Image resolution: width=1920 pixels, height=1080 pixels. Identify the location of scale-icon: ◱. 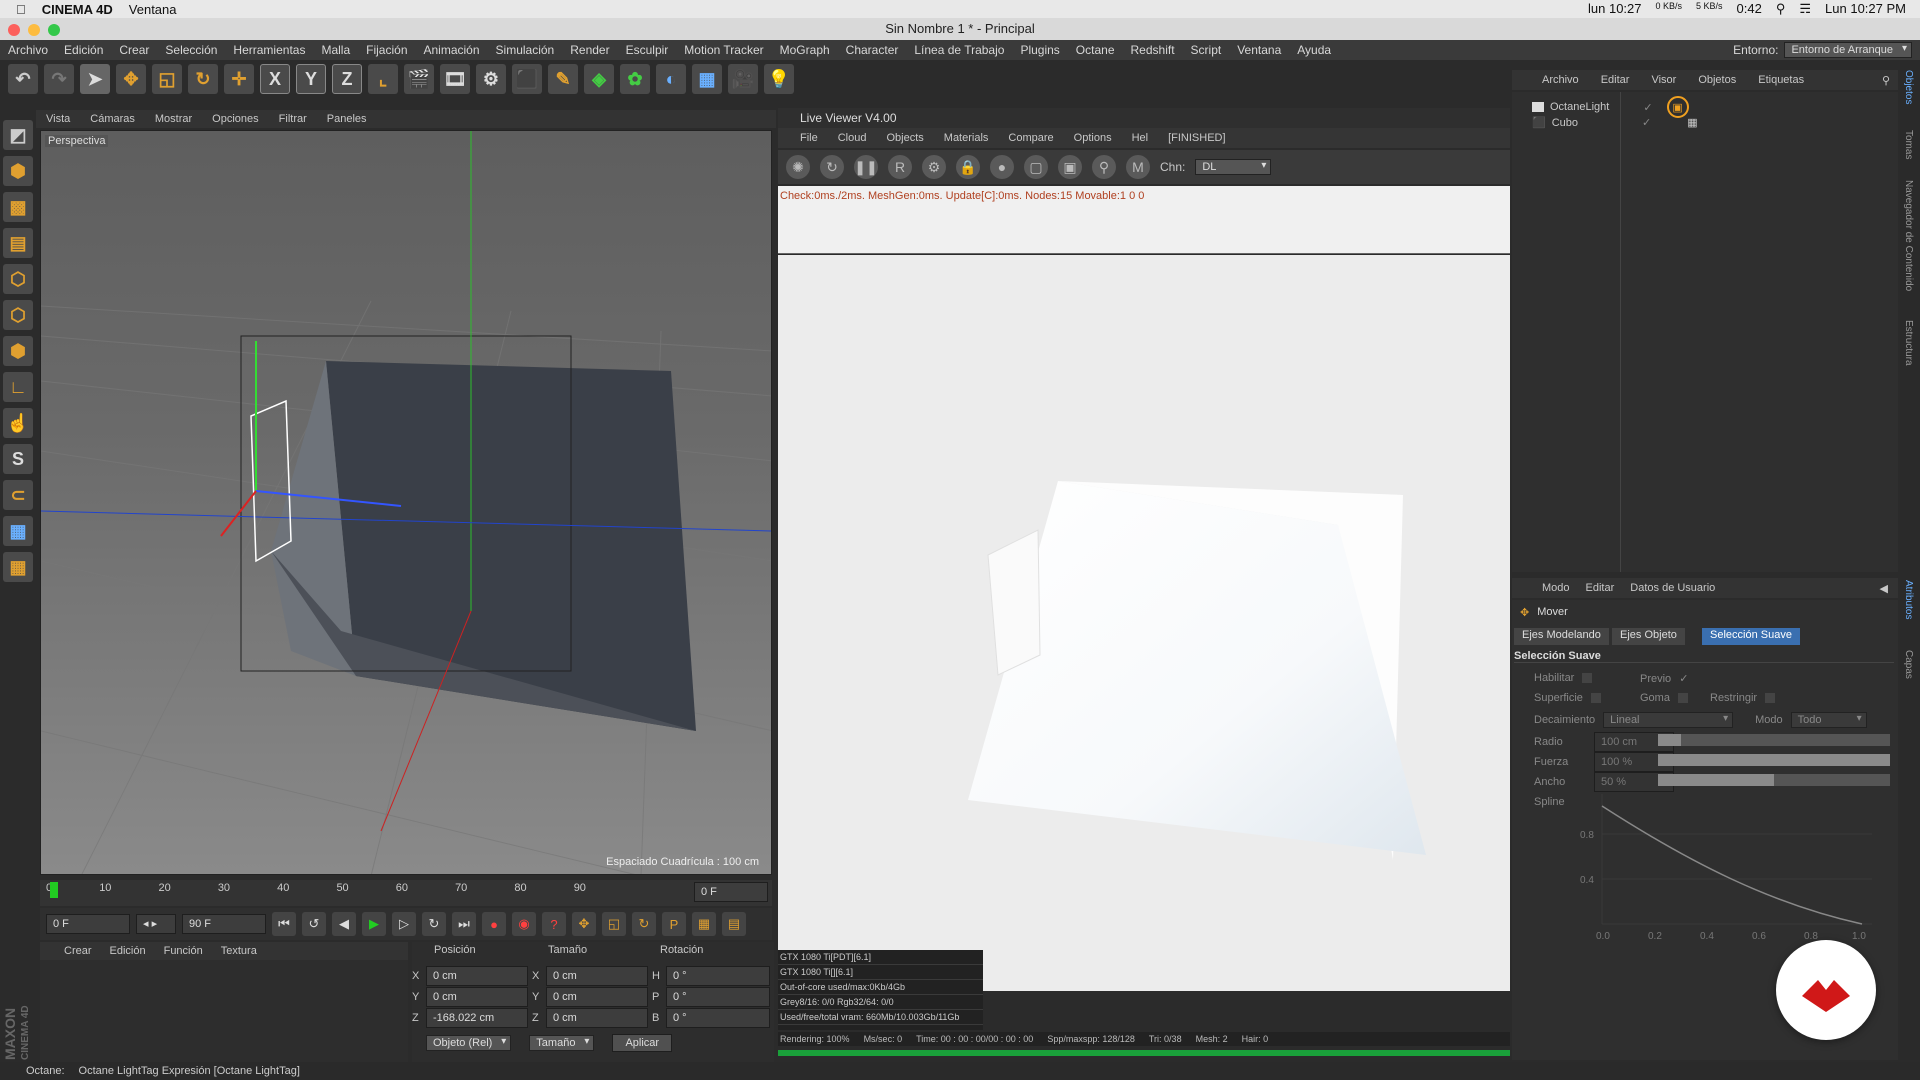
(167, 79).